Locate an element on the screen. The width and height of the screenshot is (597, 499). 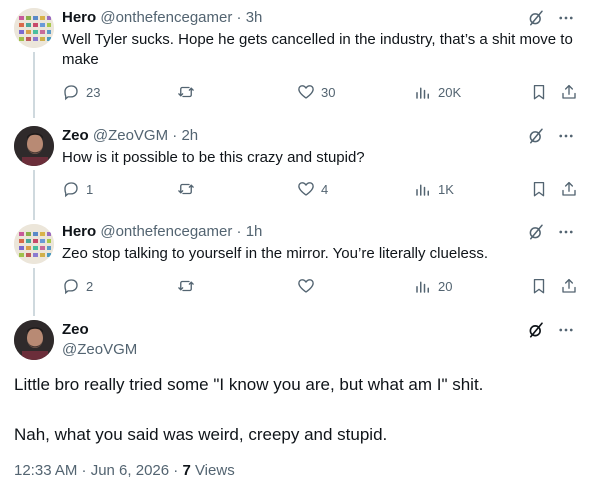
views-label: Views is located at coordinates (212, 470).